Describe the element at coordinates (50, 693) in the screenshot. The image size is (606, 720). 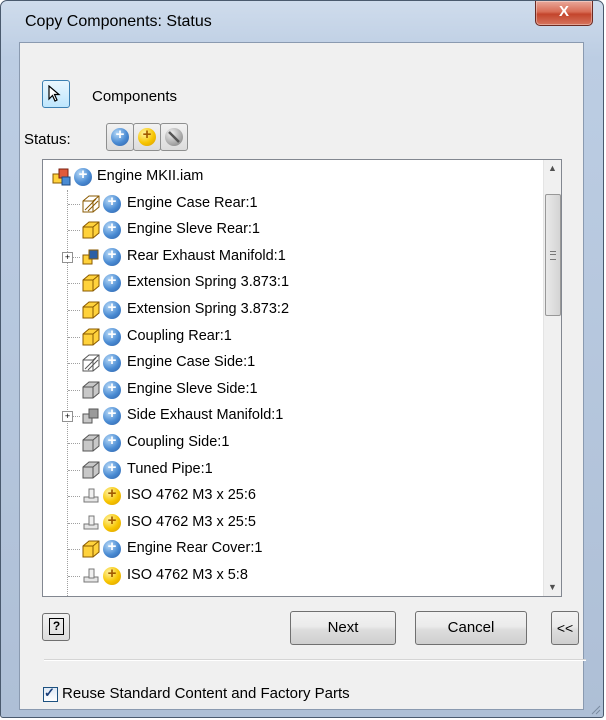
I see `reuse-standard-content-checkbox` at that location.